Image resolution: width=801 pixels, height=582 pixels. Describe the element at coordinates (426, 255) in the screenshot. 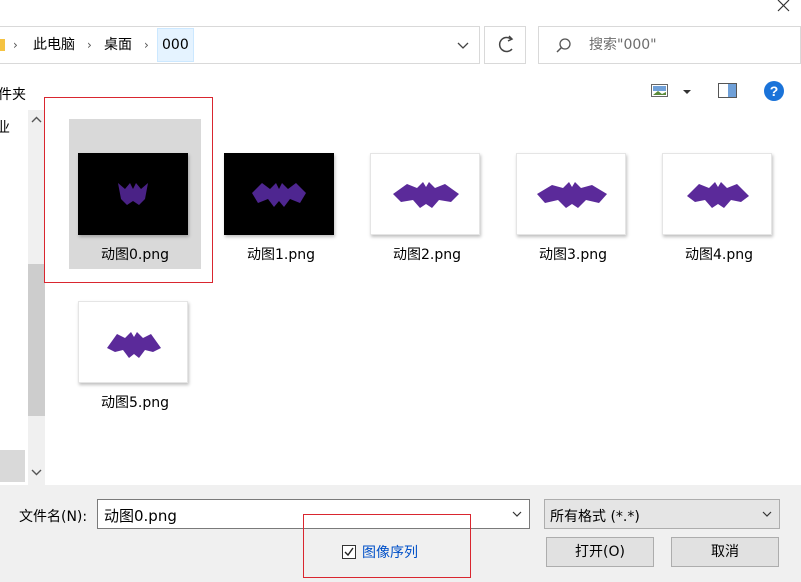

I see `file-name: 动图2.png` at that location.